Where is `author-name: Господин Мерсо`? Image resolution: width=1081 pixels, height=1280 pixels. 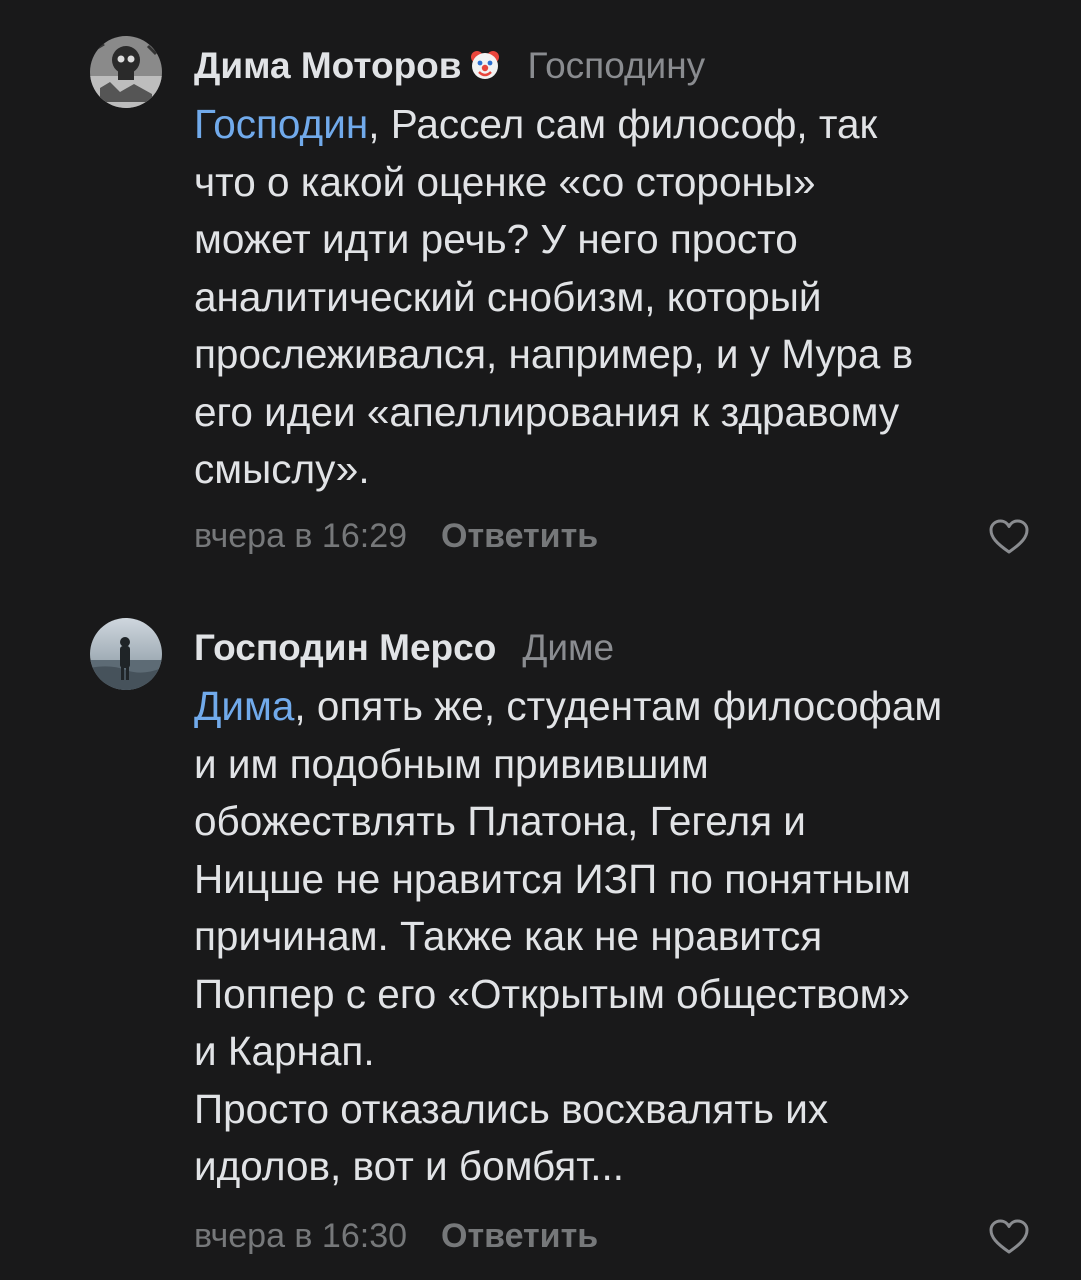
author-name: Господин Мерсо is located at coordinates (345, 647).